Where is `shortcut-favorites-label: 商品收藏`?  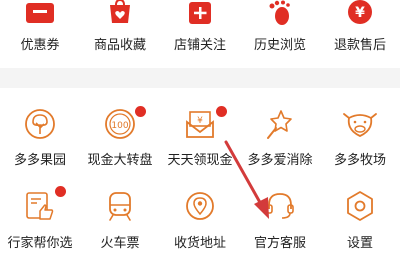 shortcut-favorites-label: 商品收藏 is located at coordinates (119, 45).